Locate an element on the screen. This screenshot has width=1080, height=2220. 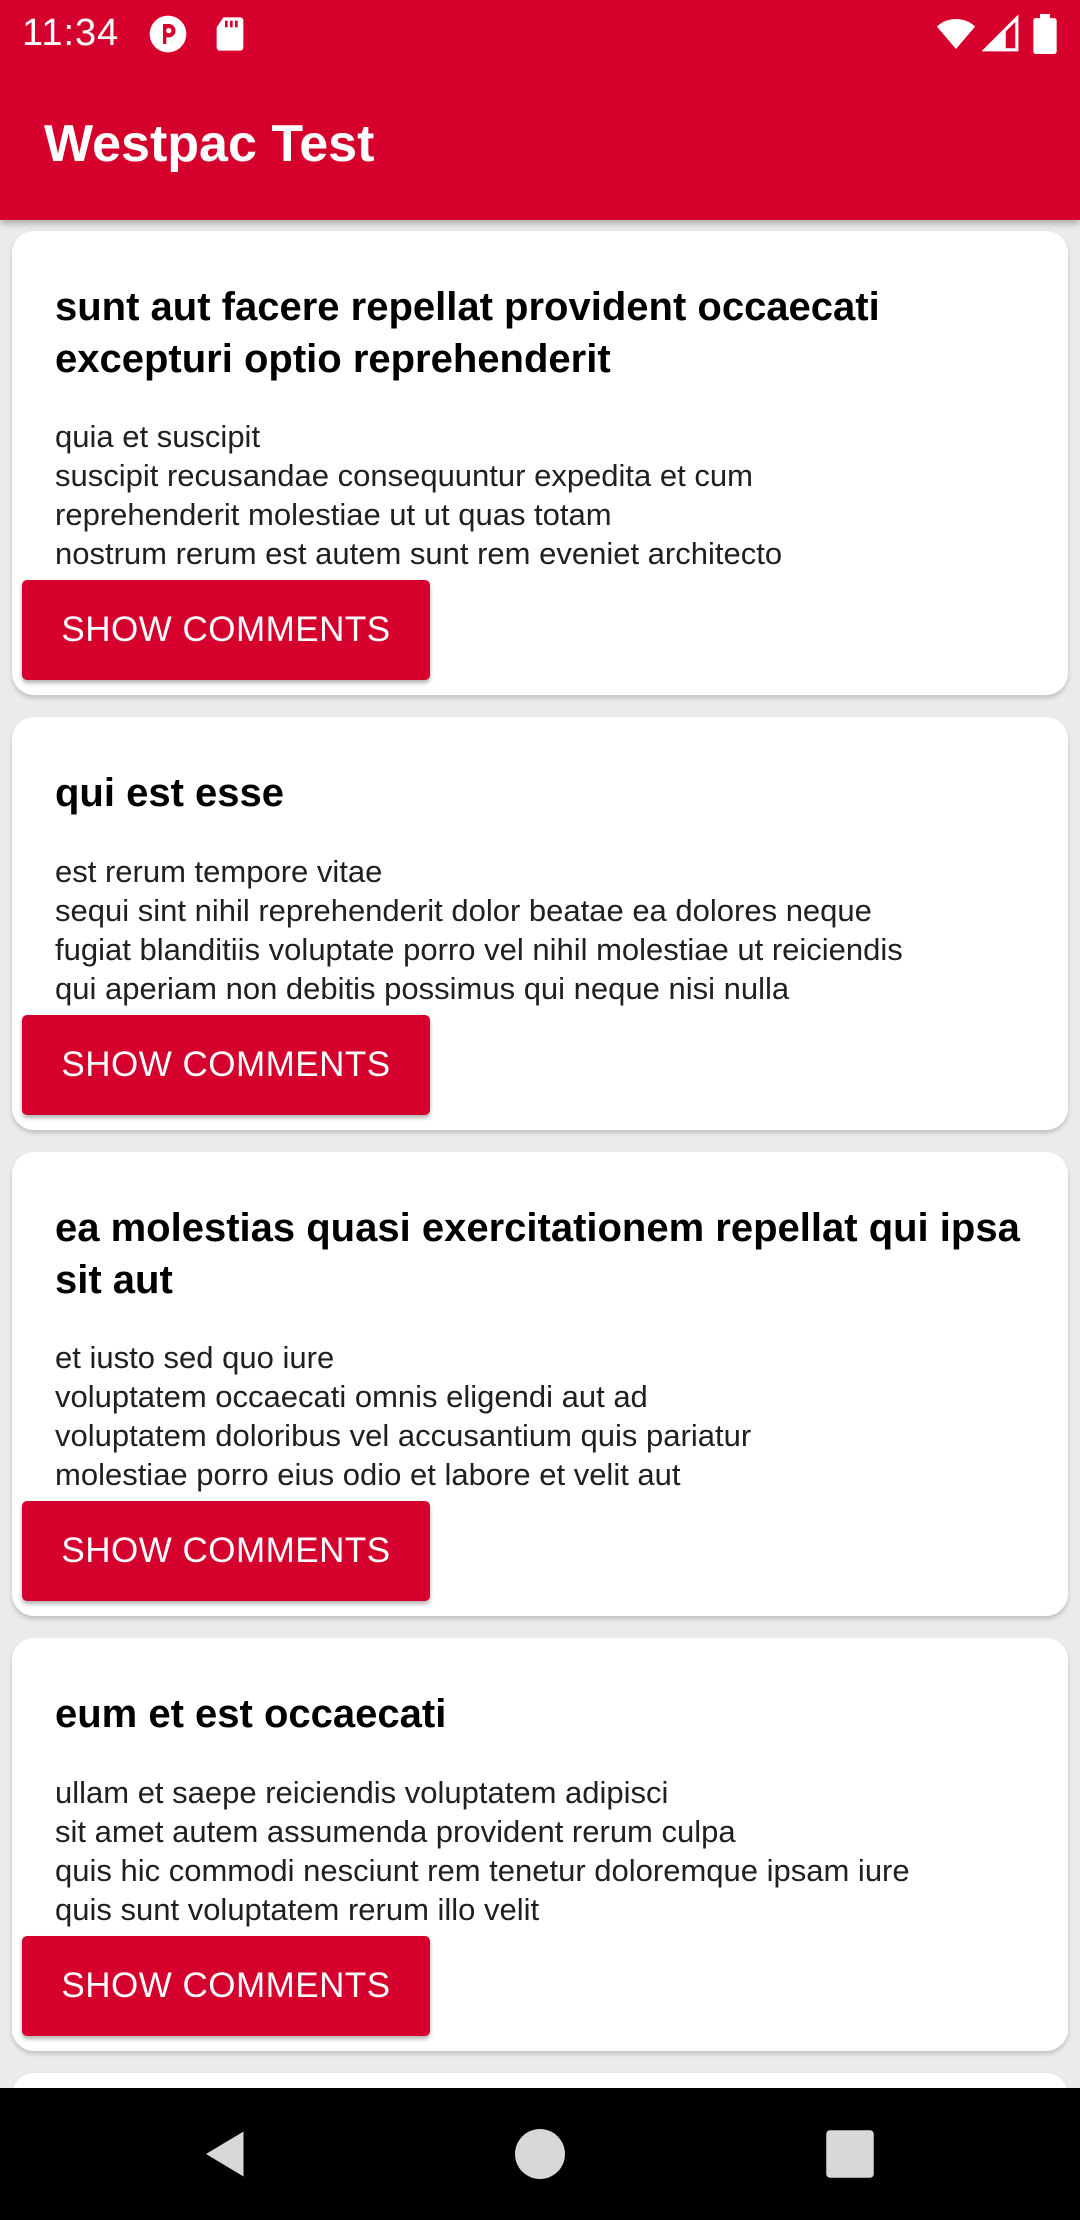
nav-bar is located at coordinates (540, 2154).